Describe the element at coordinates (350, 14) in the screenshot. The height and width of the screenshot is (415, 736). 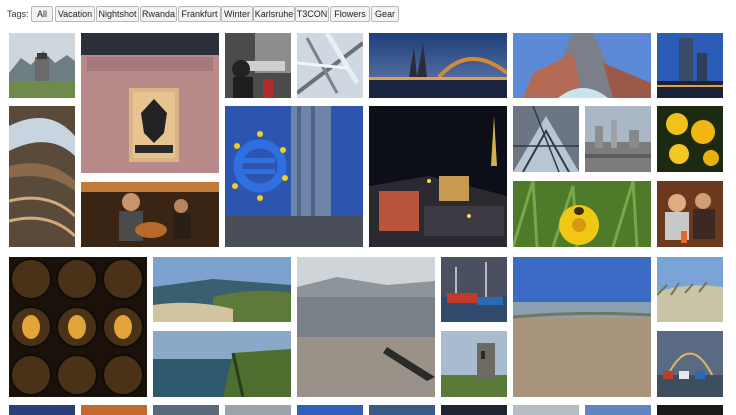
I see `tag-flowers: Flowers` at that location.